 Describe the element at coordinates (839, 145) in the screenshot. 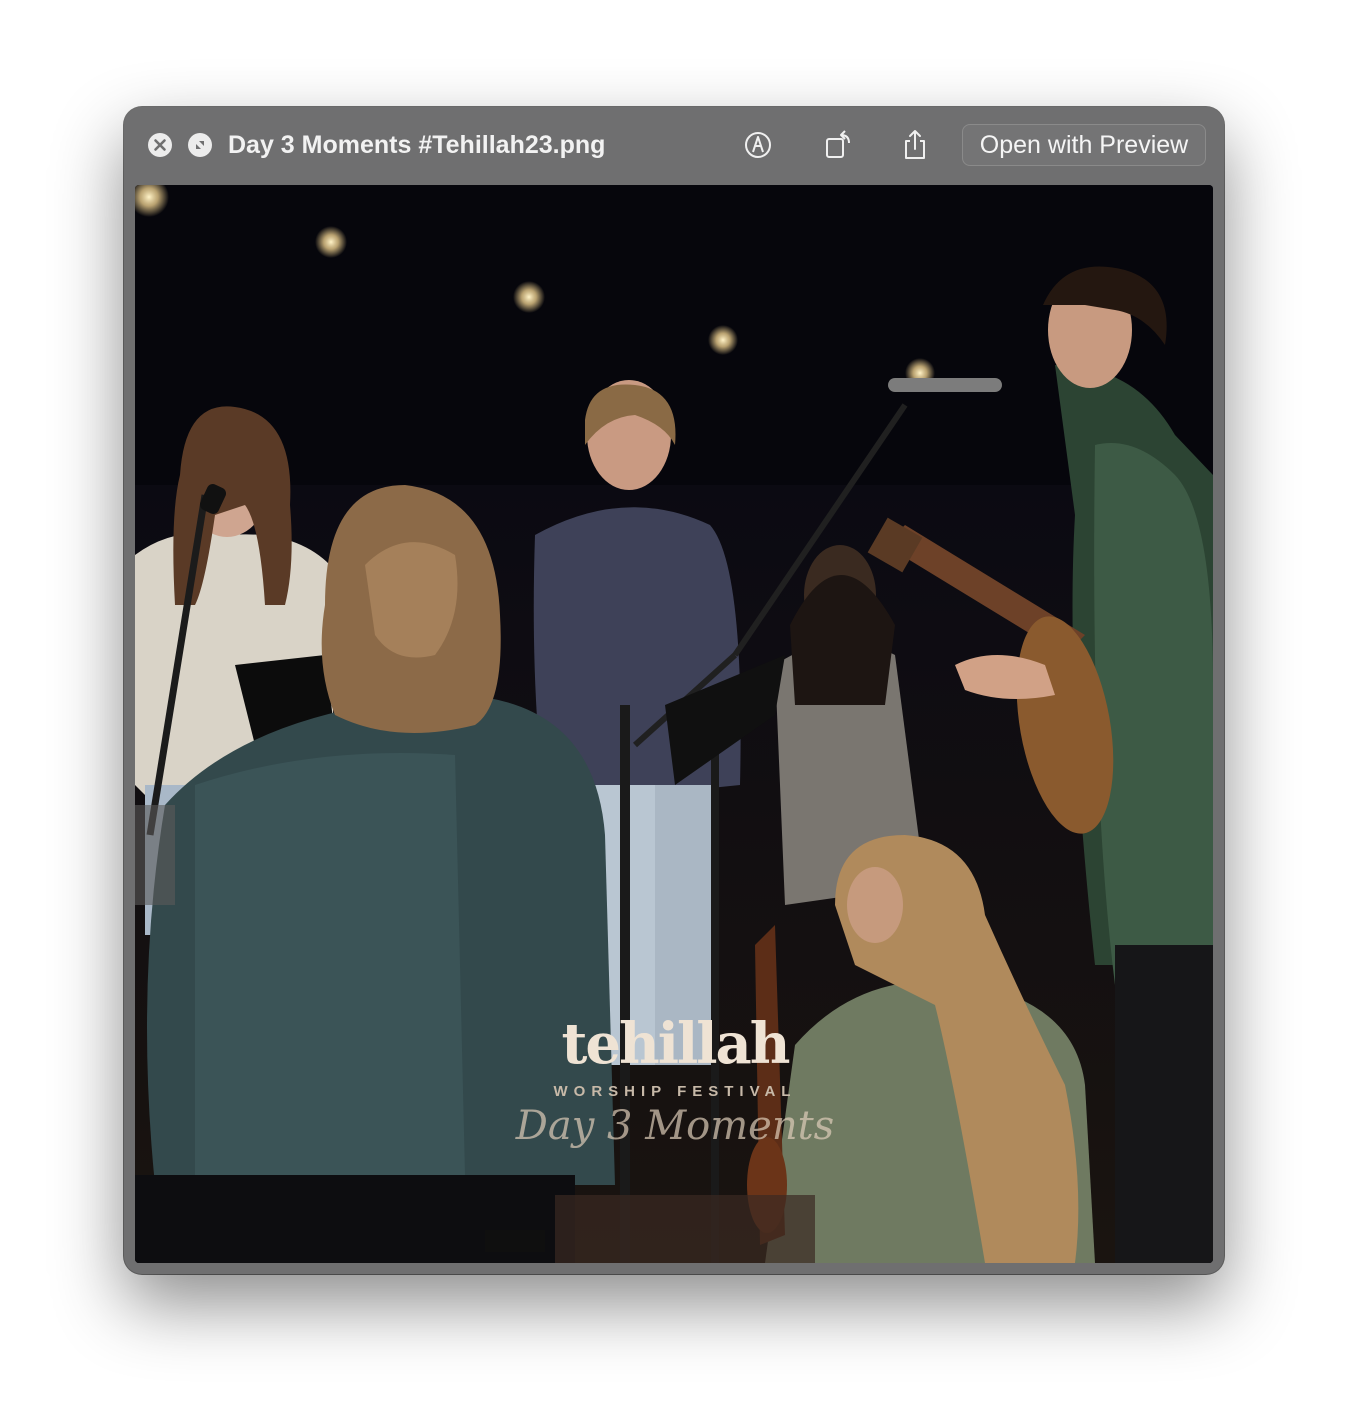

I see `rotate-icon` at that location.